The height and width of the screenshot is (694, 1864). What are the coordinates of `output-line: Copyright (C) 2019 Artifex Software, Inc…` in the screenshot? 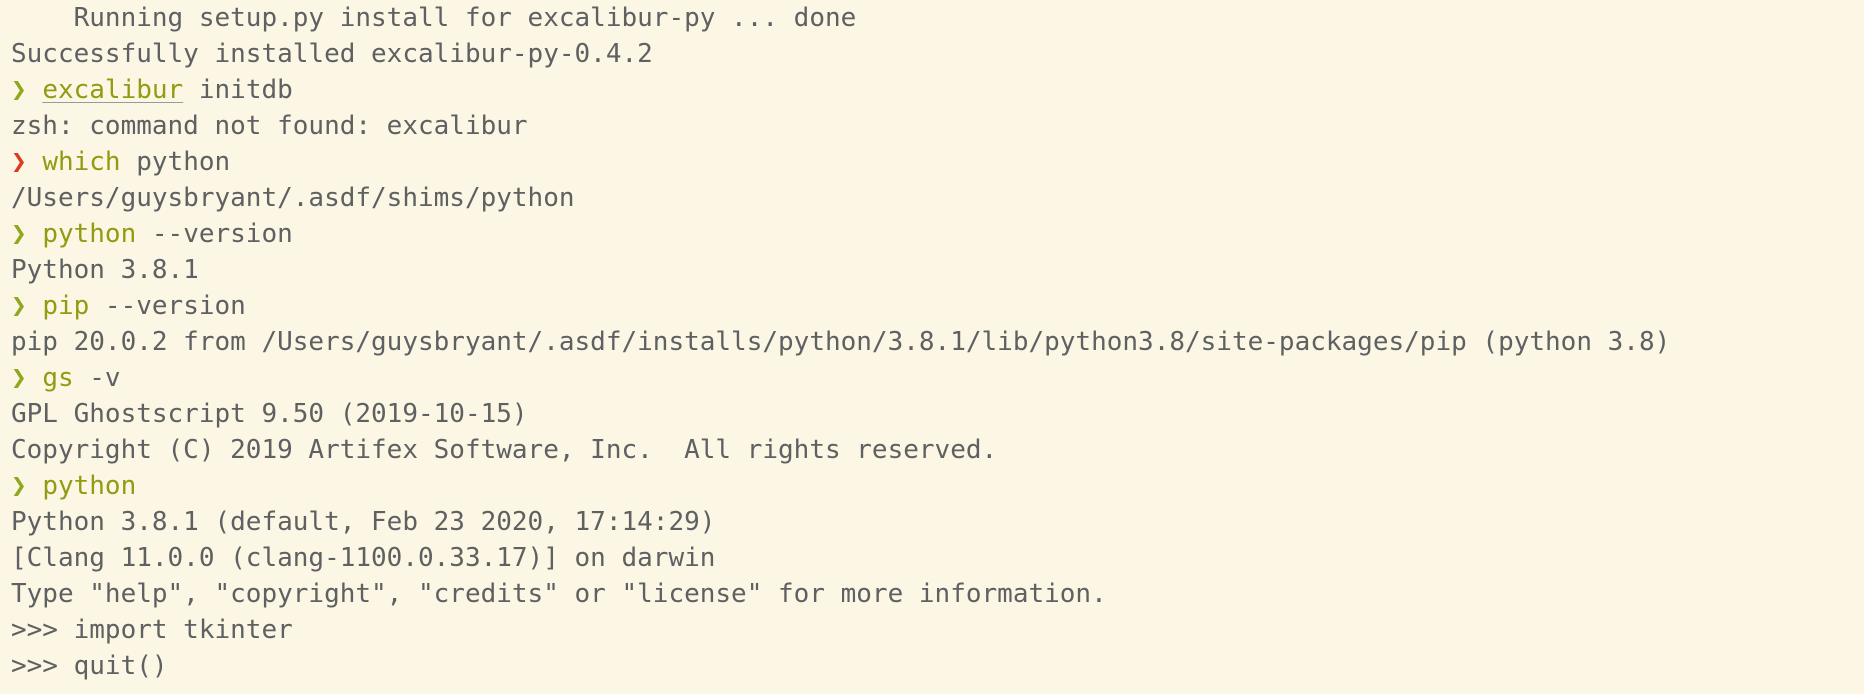 It's located at (504, 450).